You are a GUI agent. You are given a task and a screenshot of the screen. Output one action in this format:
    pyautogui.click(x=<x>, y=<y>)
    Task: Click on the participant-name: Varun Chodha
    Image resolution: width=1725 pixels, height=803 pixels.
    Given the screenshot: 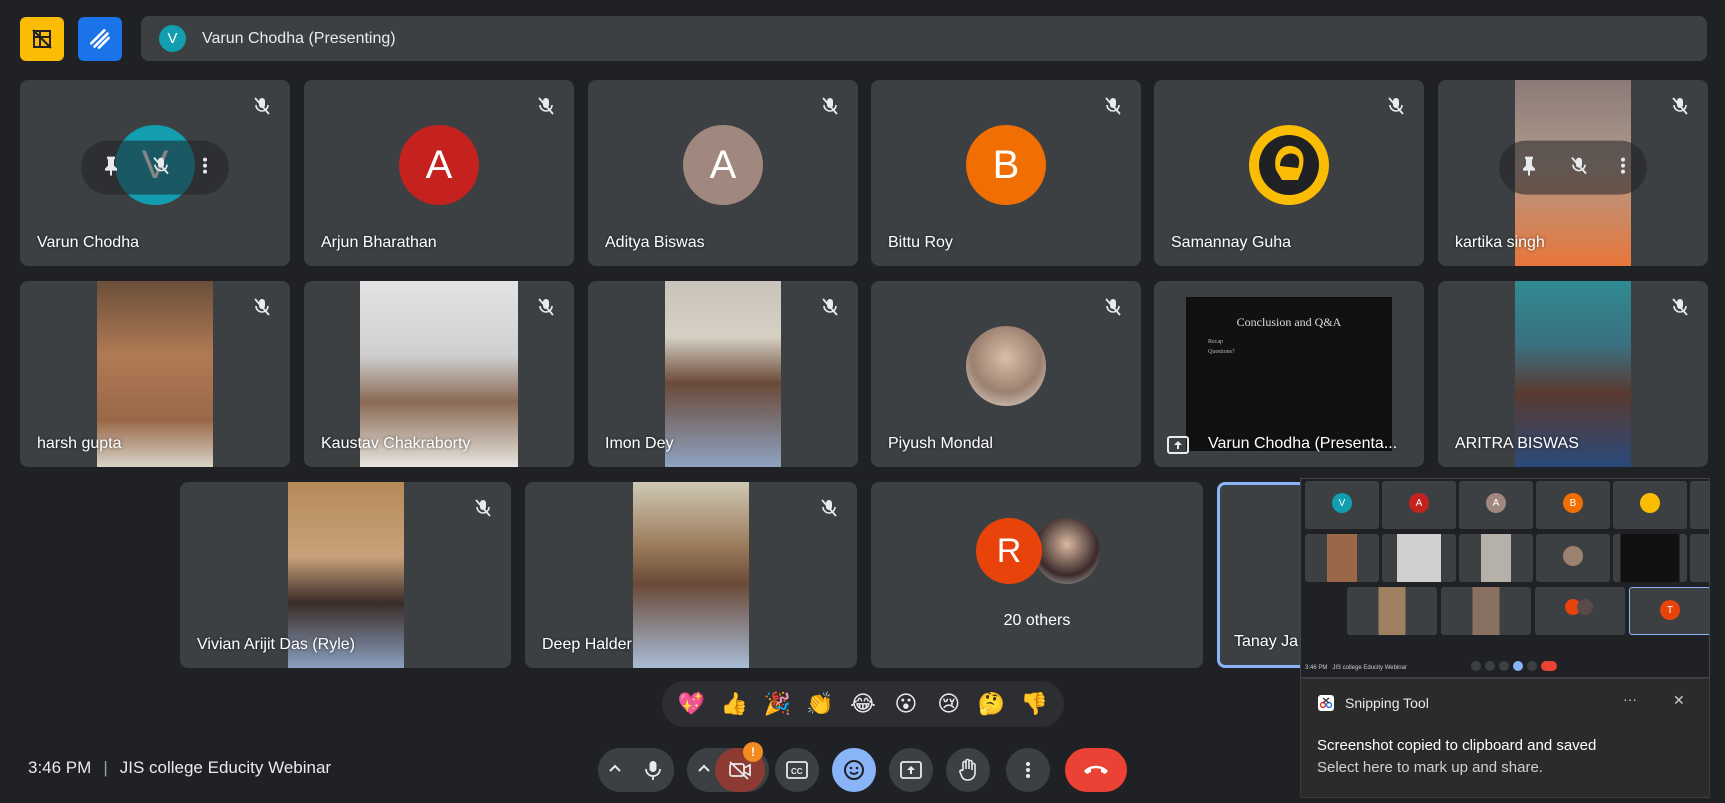 What is the action you would take?
    pyautogui.click(x=88, y=242)
    